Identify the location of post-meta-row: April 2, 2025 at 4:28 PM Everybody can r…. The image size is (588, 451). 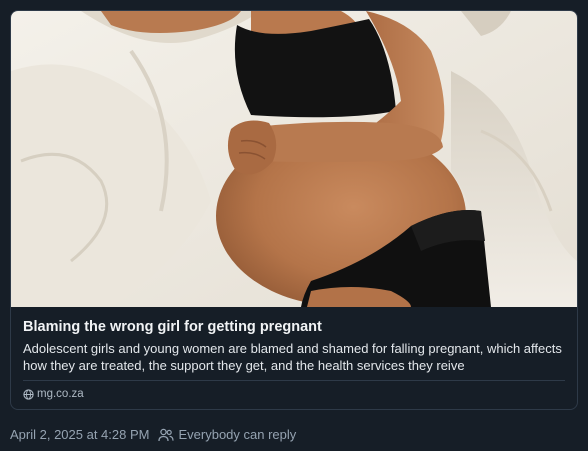
(153, 435).